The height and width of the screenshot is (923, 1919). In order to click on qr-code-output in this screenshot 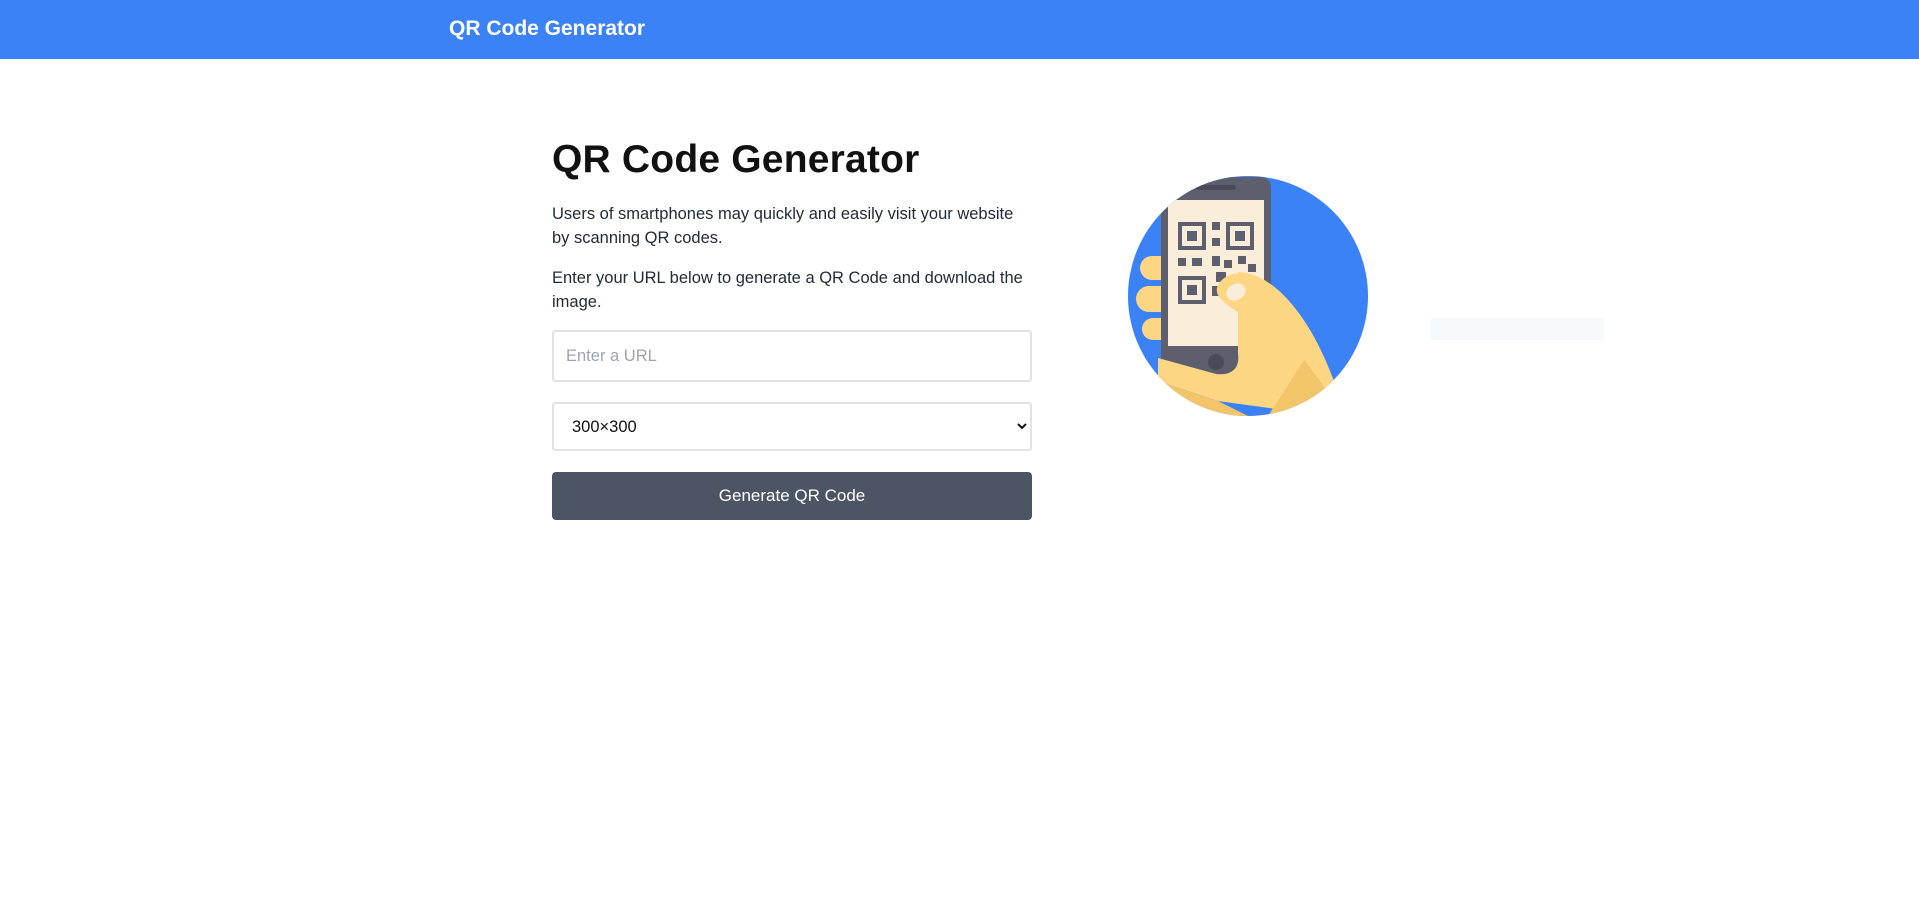, I will do `click(1517, 329)`.